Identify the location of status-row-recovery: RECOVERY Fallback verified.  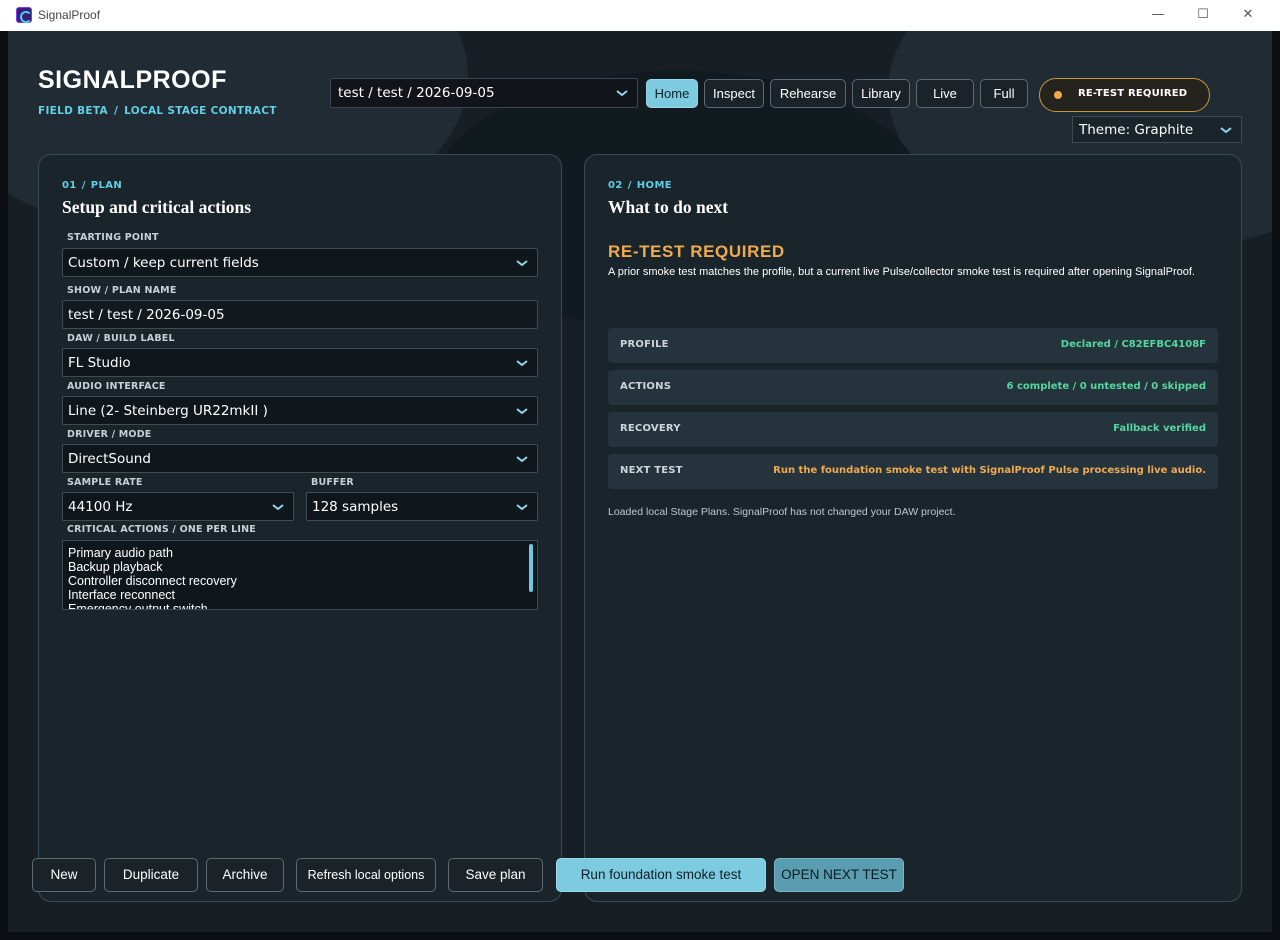
(913, 429).